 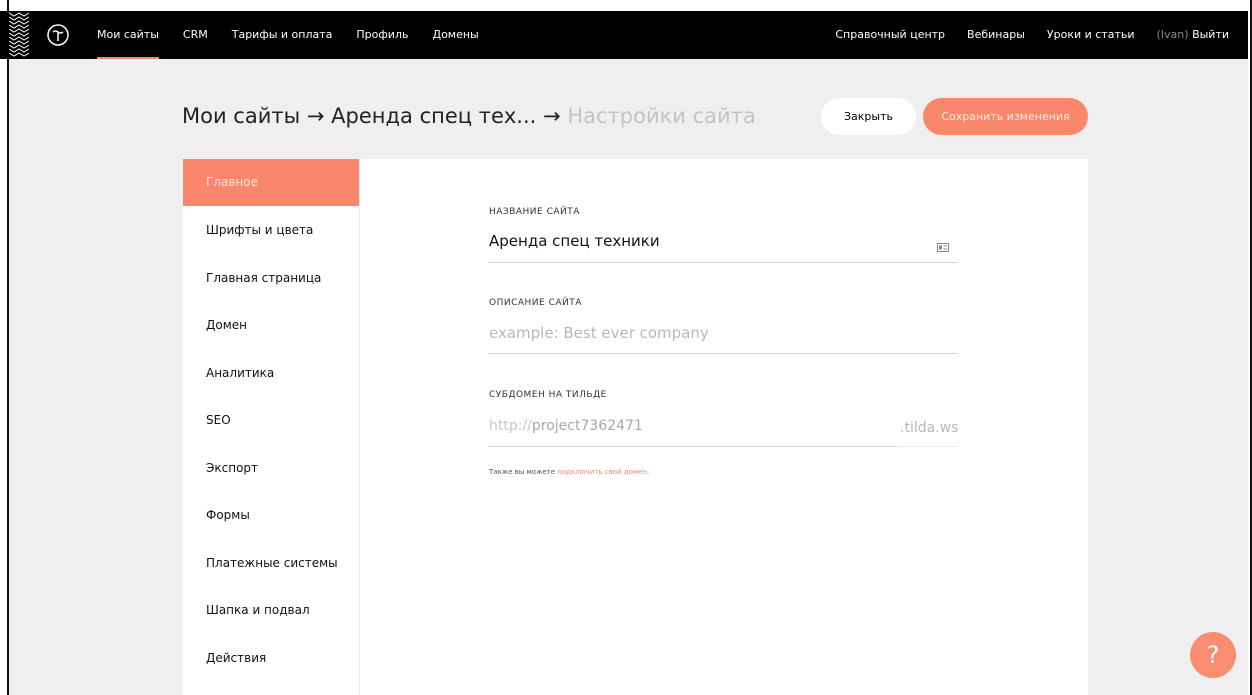 I want to click on logout-link: Выйти, so click(x=1210, y=34).